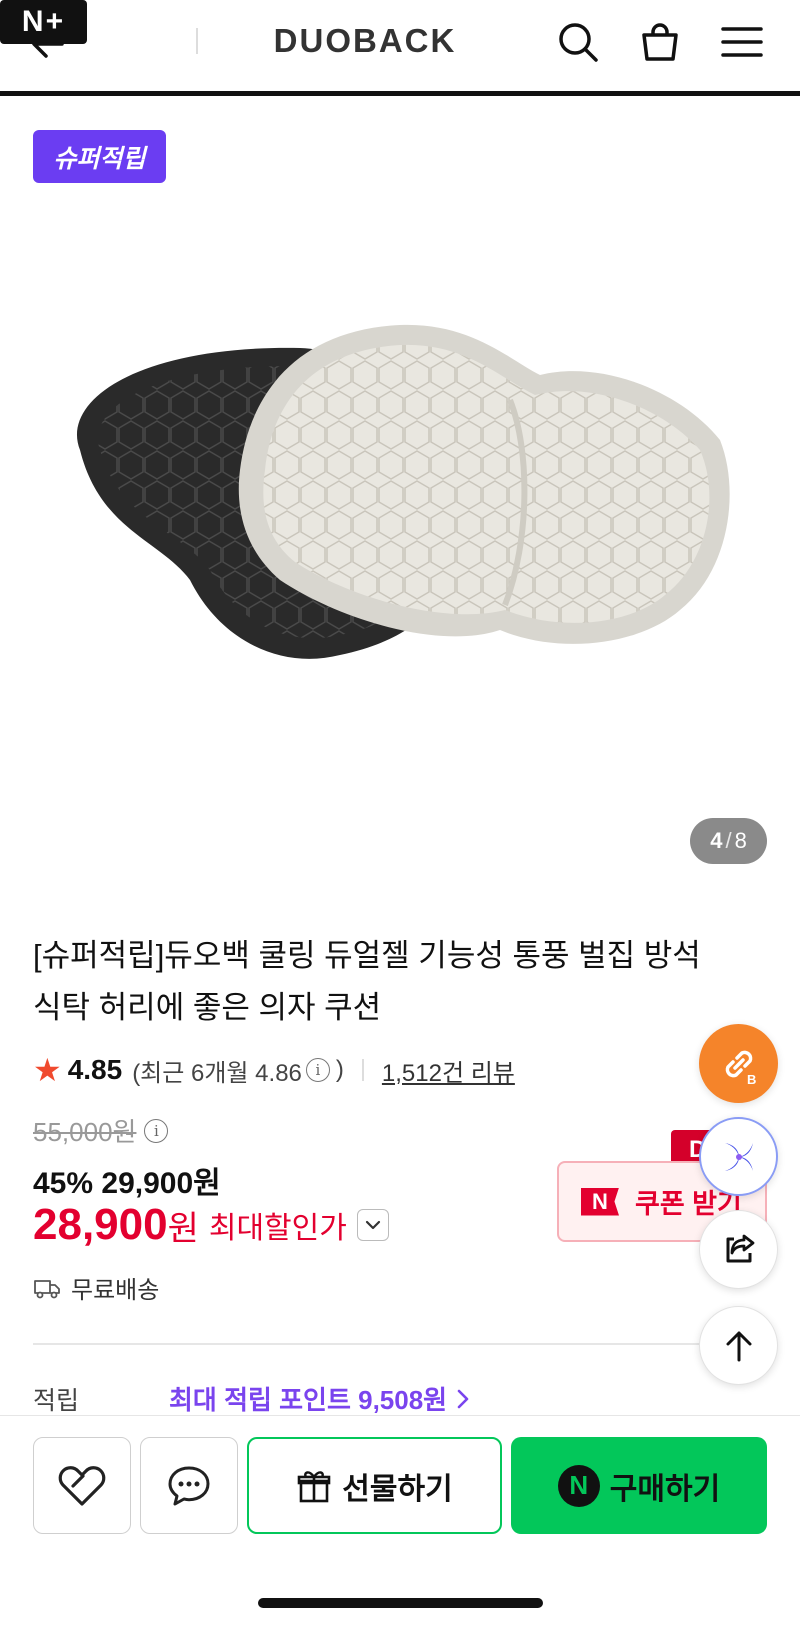 The width and height of the screenshot is (800, 1625). I want to click on cart-button, so click(660, 42).